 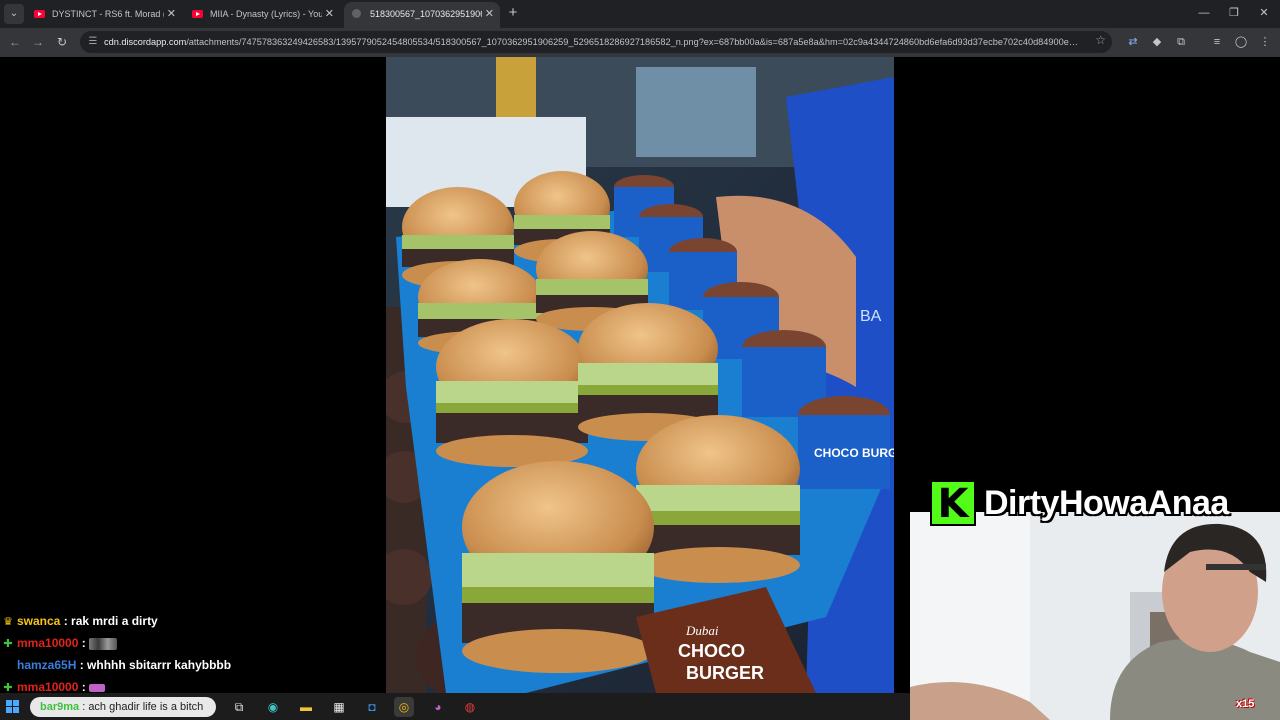 What do you see at coordinates (953, 503) in the screenshot?
I see `kick-logo-icon: K` at bounding box center [953, 503].